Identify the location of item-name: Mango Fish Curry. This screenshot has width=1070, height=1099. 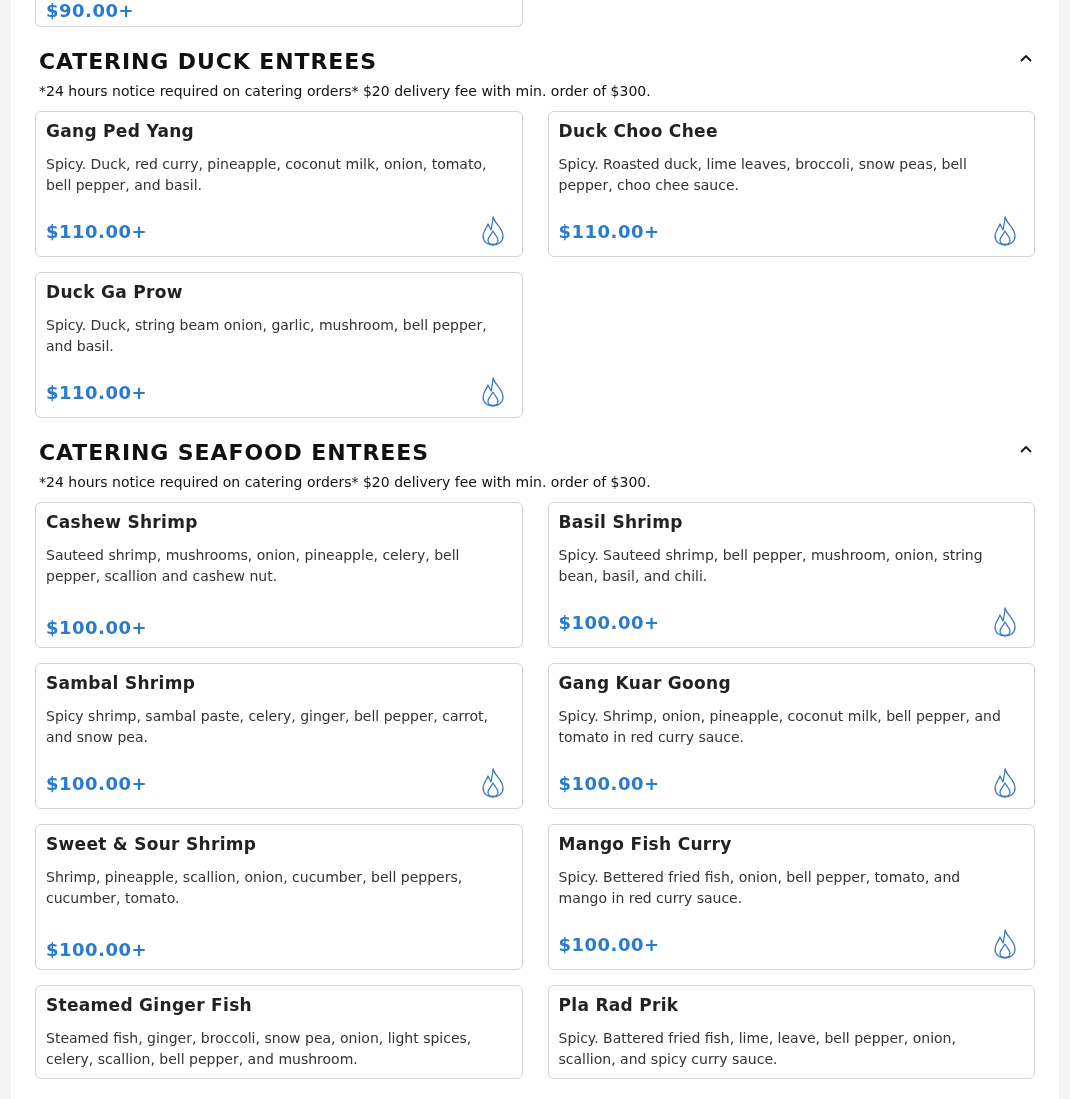
(645, 844).